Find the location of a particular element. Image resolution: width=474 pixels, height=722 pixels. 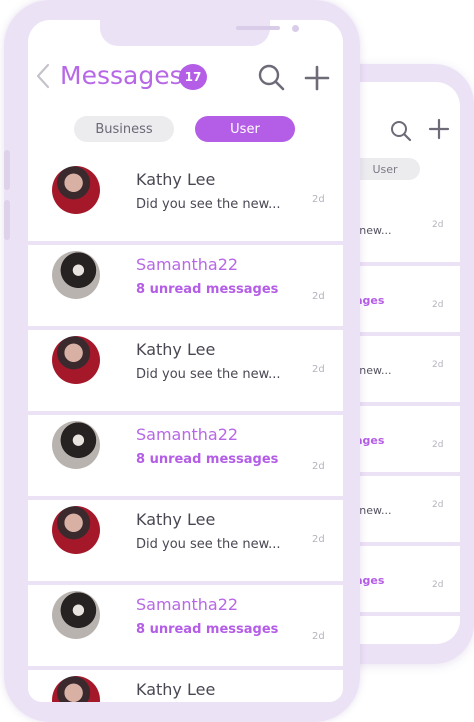

page-title: Messages is located at coordinates (121, 75).